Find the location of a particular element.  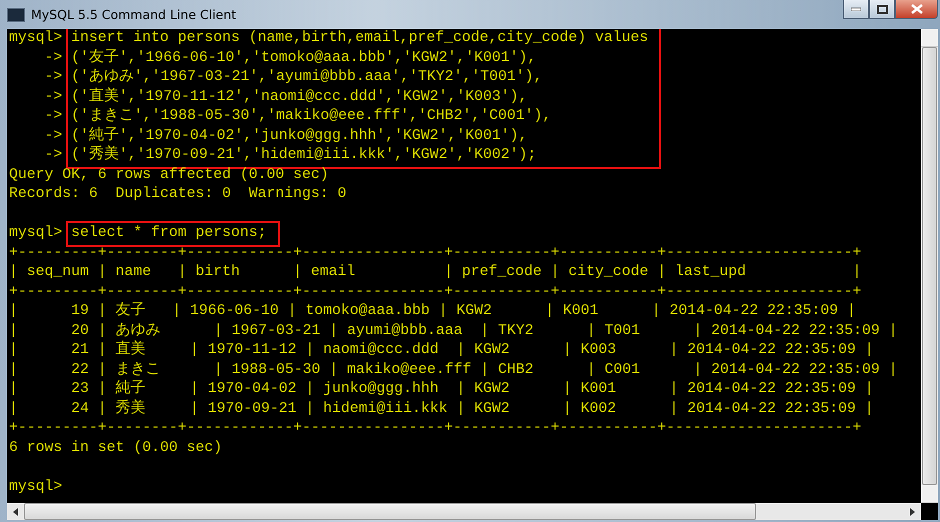

close-button is located at coordinates (916, 9).